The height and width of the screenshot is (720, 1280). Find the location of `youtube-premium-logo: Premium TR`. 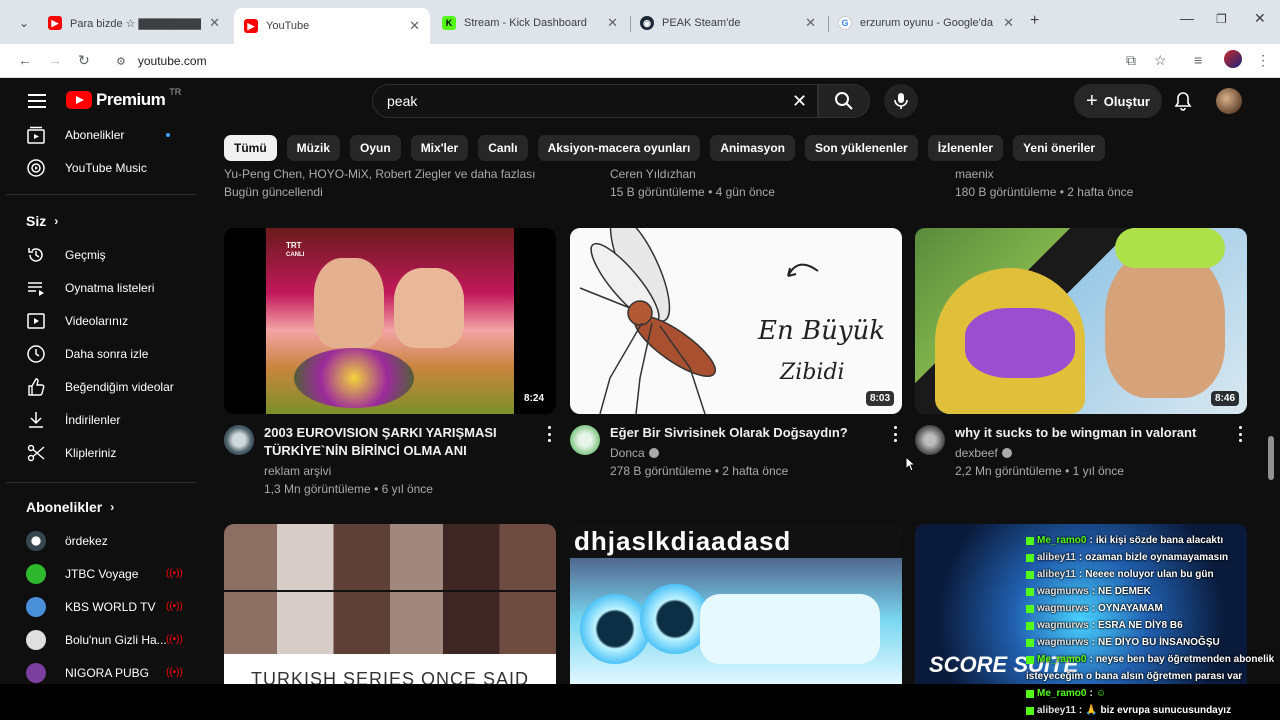

youtube-premium-logo: Premium TR is located at coordinates (123, 98).